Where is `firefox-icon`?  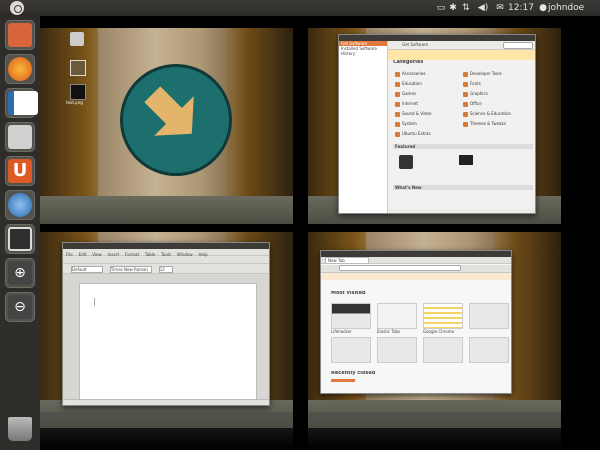 firefox-icon is located at coordinates (20, 69).